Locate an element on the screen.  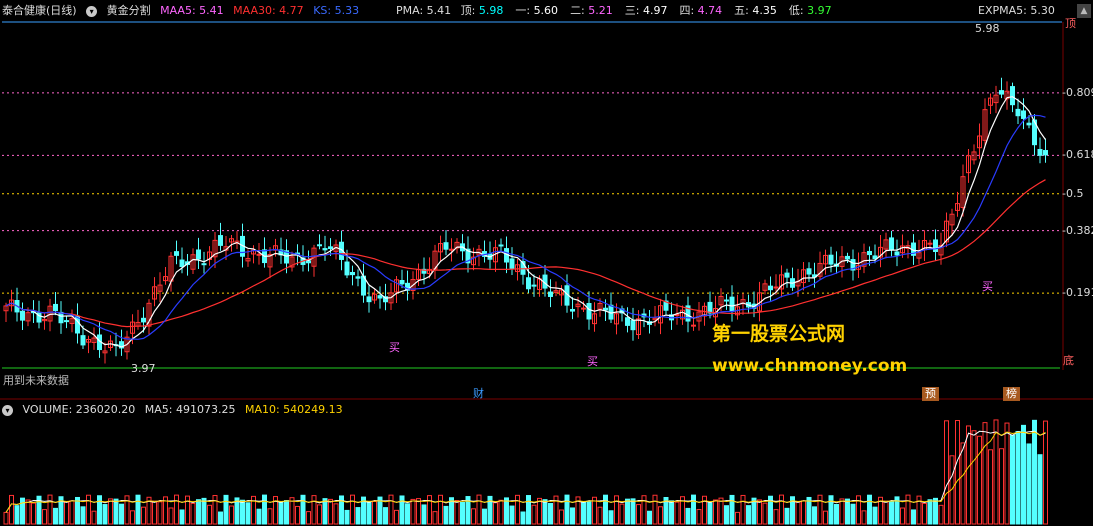
ranking-tag: 榜 is located at coordinates (1011, 394).